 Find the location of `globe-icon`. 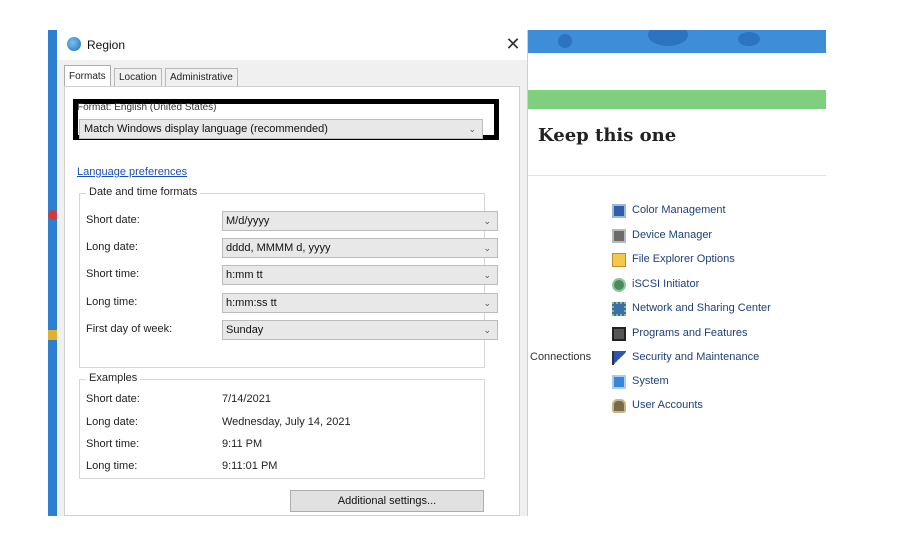

globe-icon is located at coordinates (619, 285).